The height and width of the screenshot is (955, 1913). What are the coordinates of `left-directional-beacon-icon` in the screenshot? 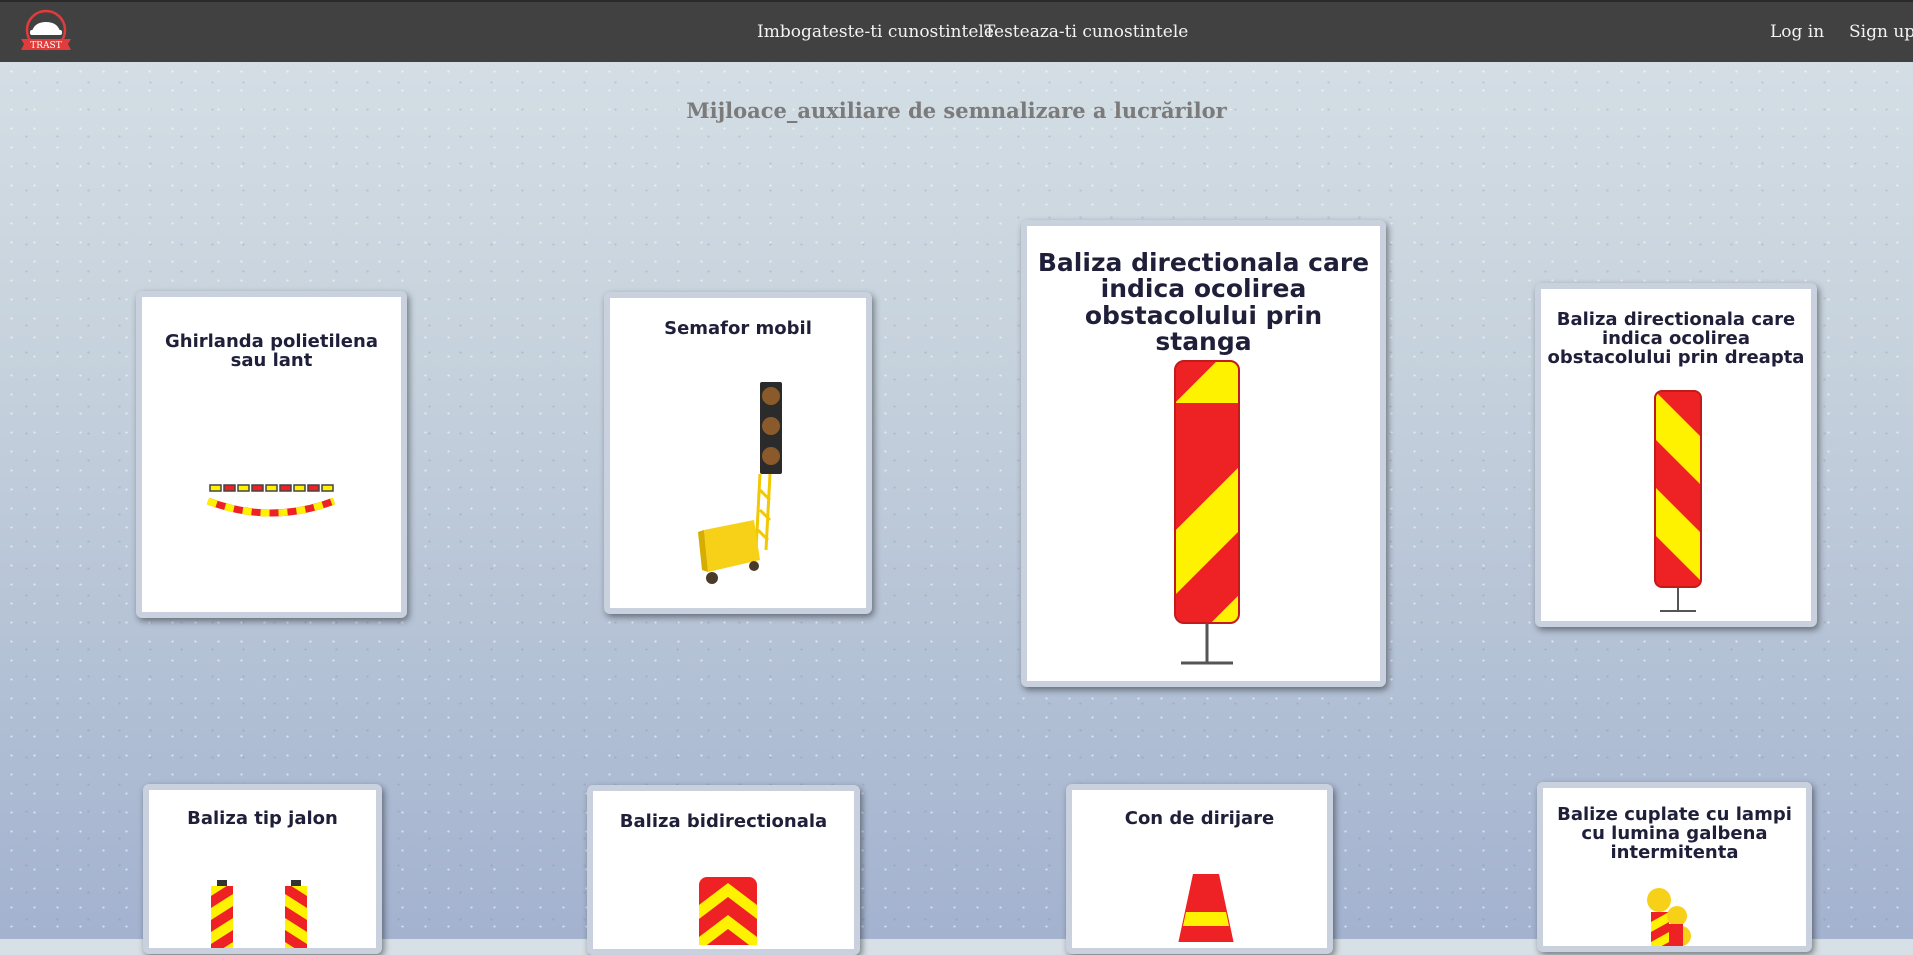 It's located at (1207, 512).